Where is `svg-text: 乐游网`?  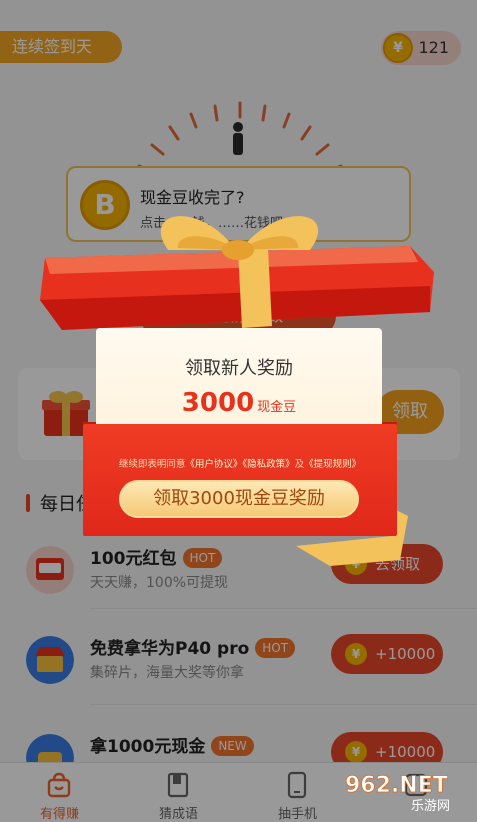
svg-text: 乐游网 is located at coordinates (430, 806).